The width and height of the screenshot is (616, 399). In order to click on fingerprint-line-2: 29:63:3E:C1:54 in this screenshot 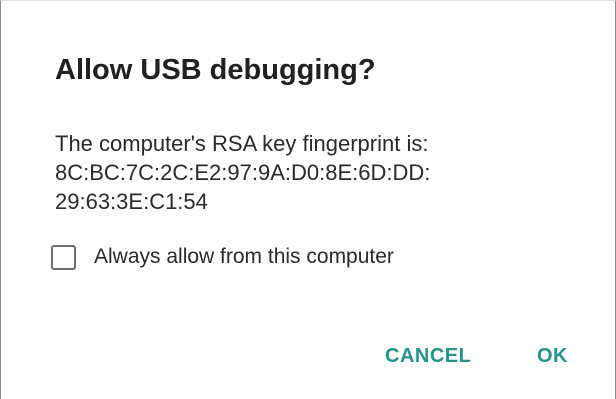, I will do `click(131, 201)`.